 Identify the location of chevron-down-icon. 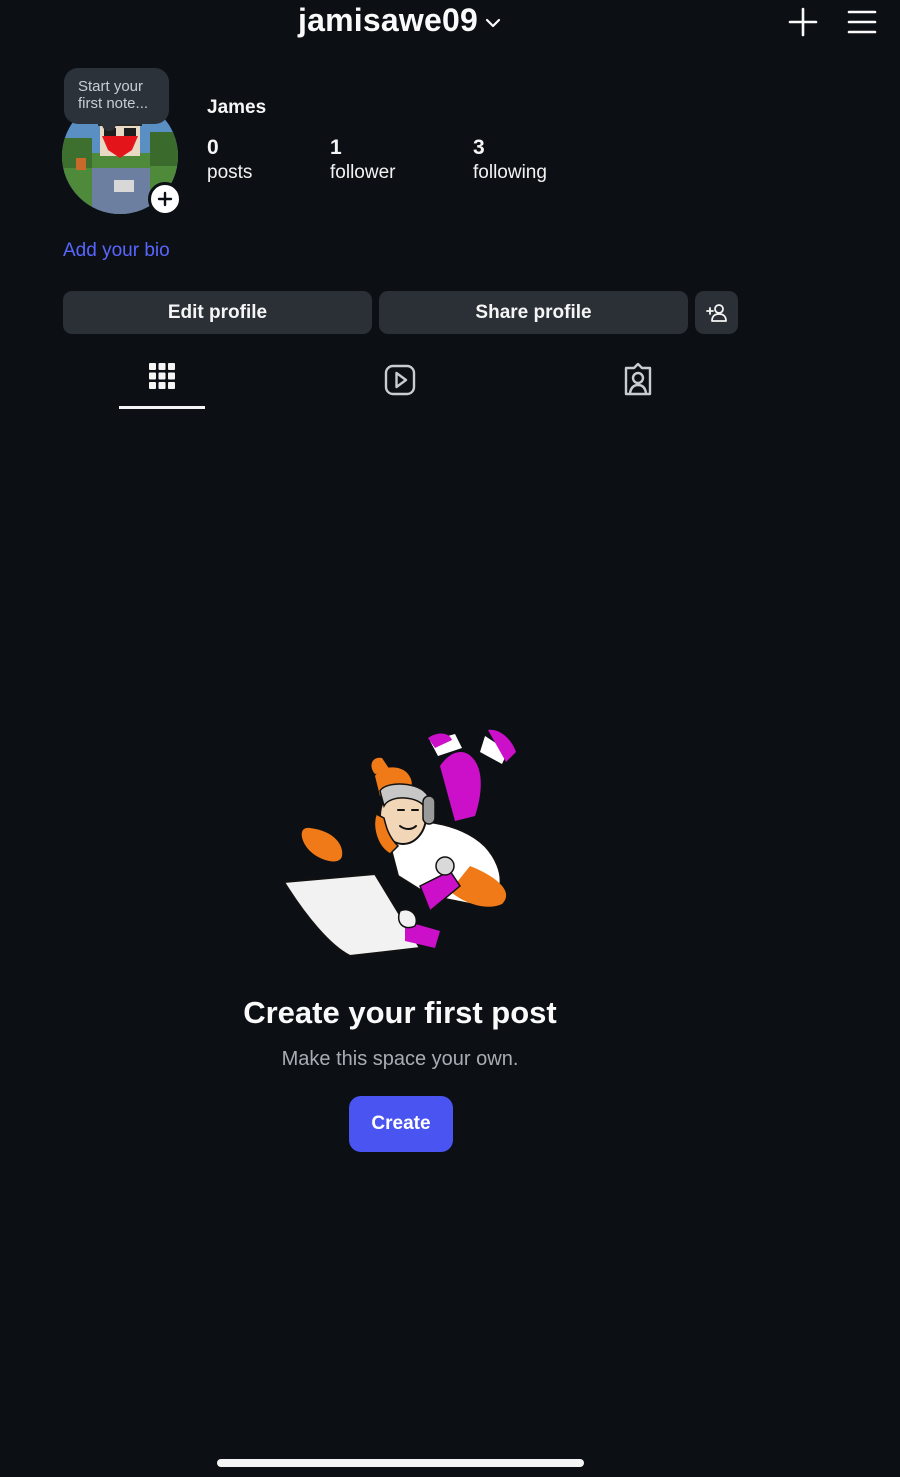
(493, 23).